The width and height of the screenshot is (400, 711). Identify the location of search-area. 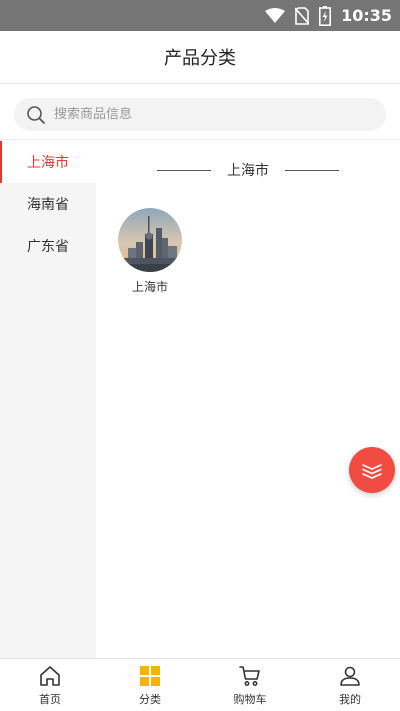
(200, 112).